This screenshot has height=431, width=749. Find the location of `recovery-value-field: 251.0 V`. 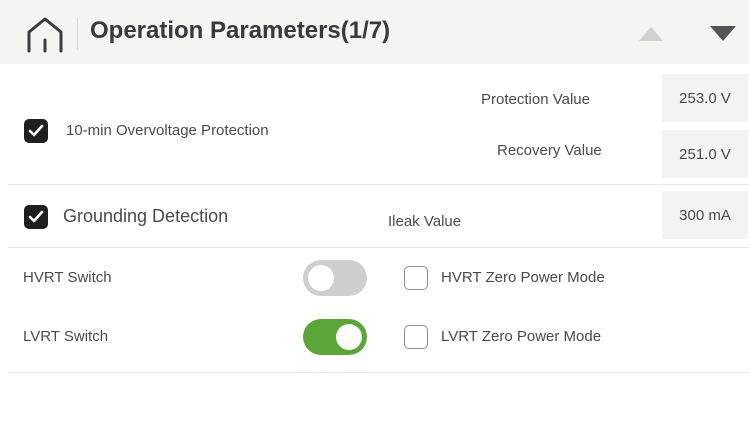

recovery-value-field: 251.0 V is located at coordinates (705, 154).